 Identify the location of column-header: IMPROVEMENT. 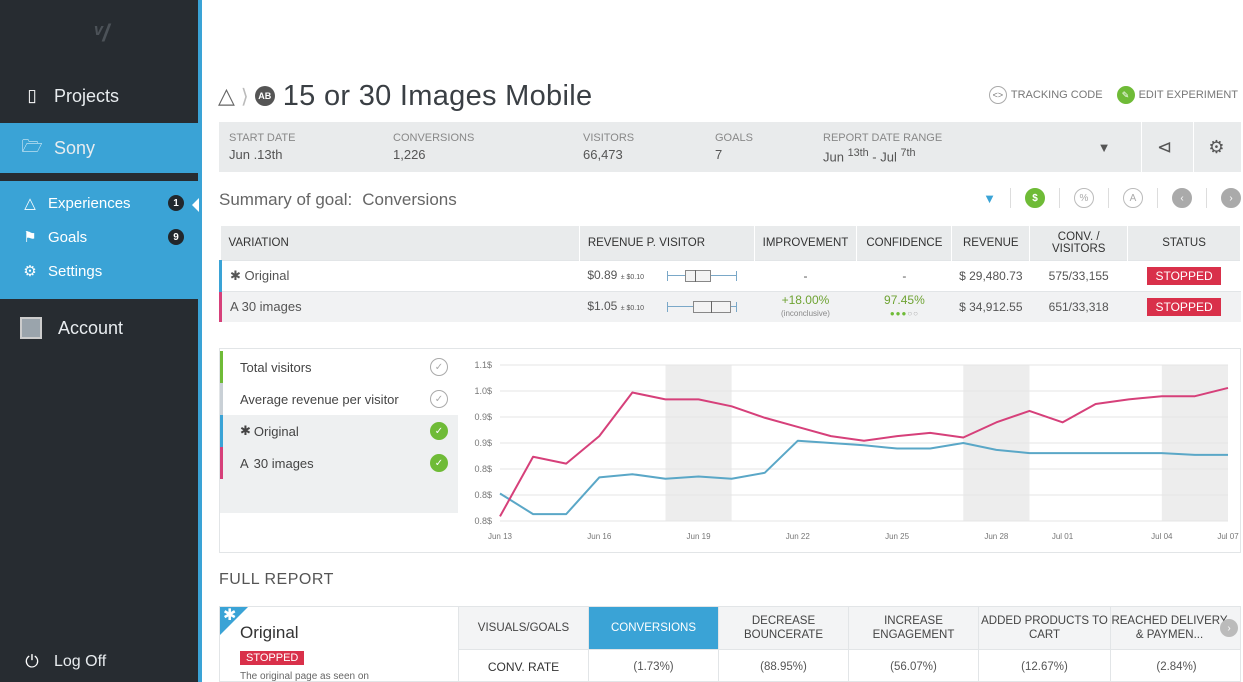
(806, 243).